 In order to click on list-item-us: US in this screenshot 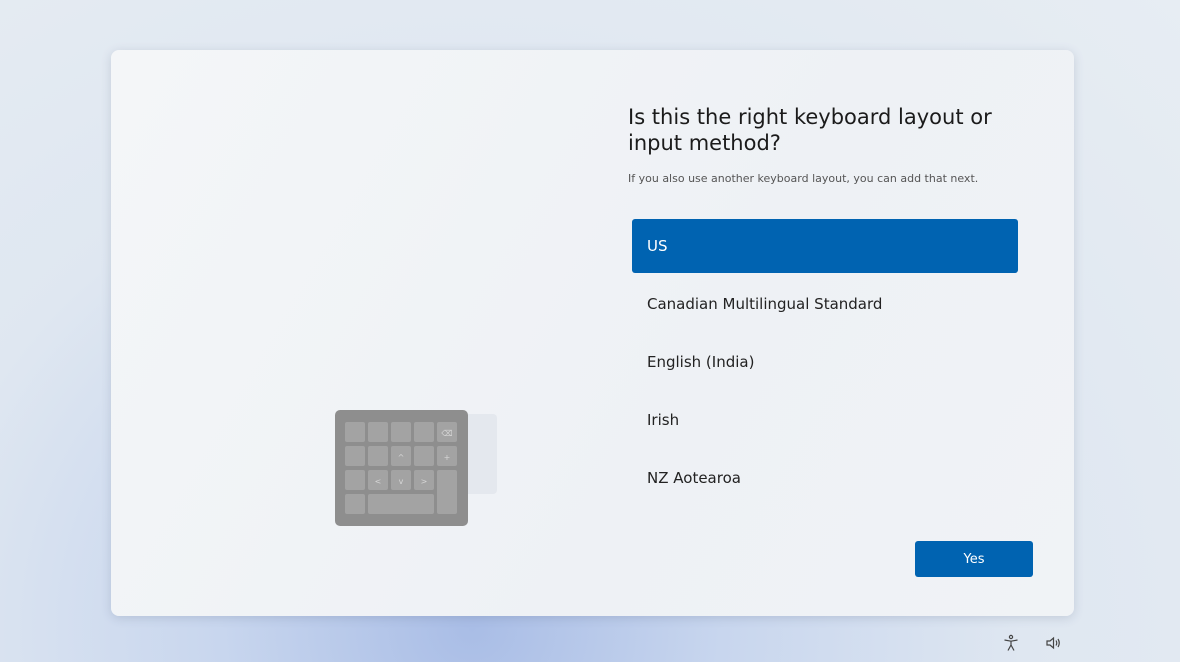, I will do `click(825, 246)`.